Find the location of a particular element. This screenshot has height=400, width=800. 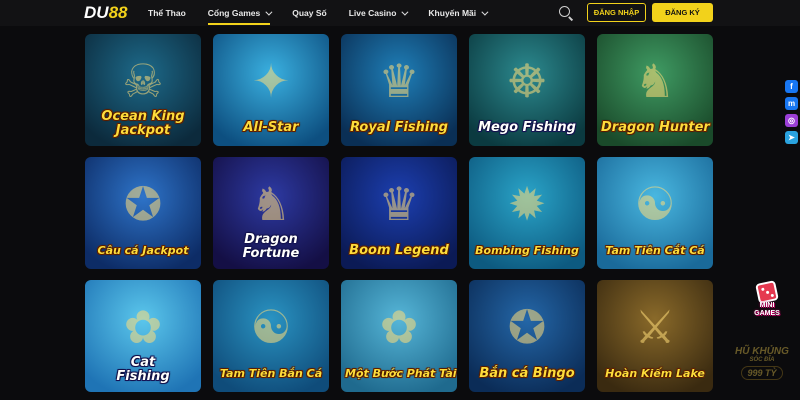

instagram-icon: ◎ is located at coordinates (791, 120).